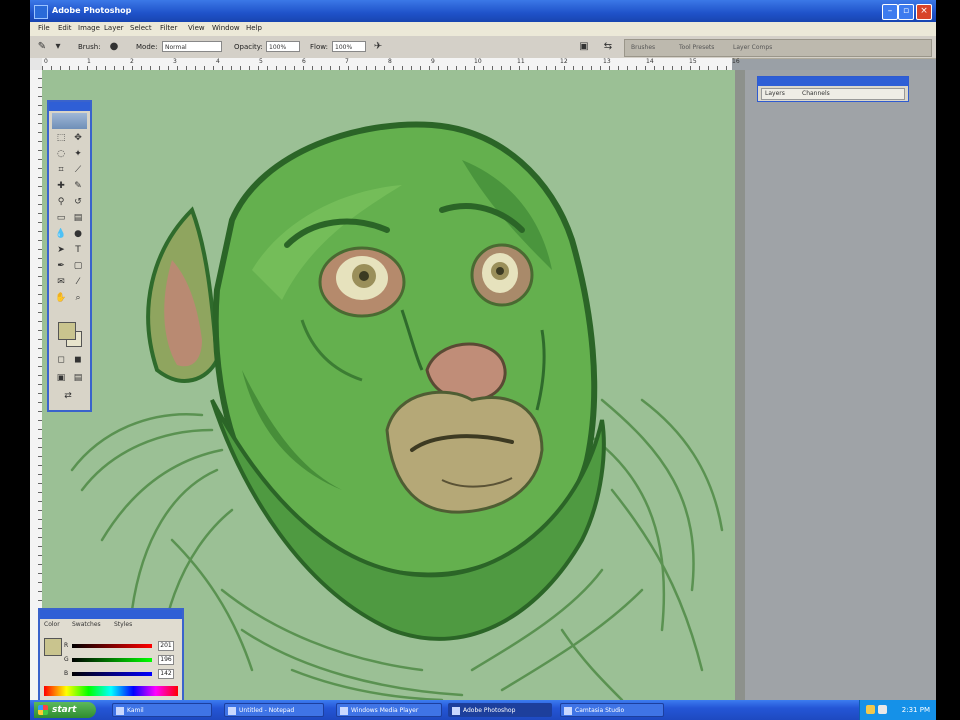  What do you see at coordinates (816, 93) in the screenshot?
I see `tab-channels: Channels` at bounding box center [816, 93].